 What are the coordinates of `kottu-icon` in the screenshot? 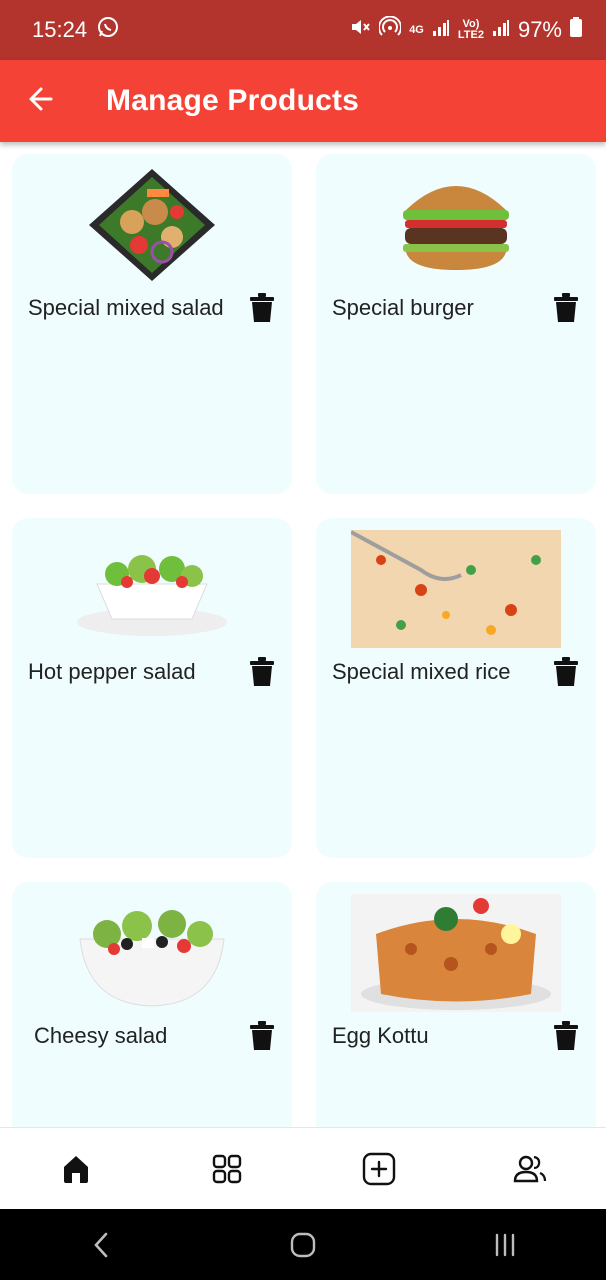 It's located at (456, 953).